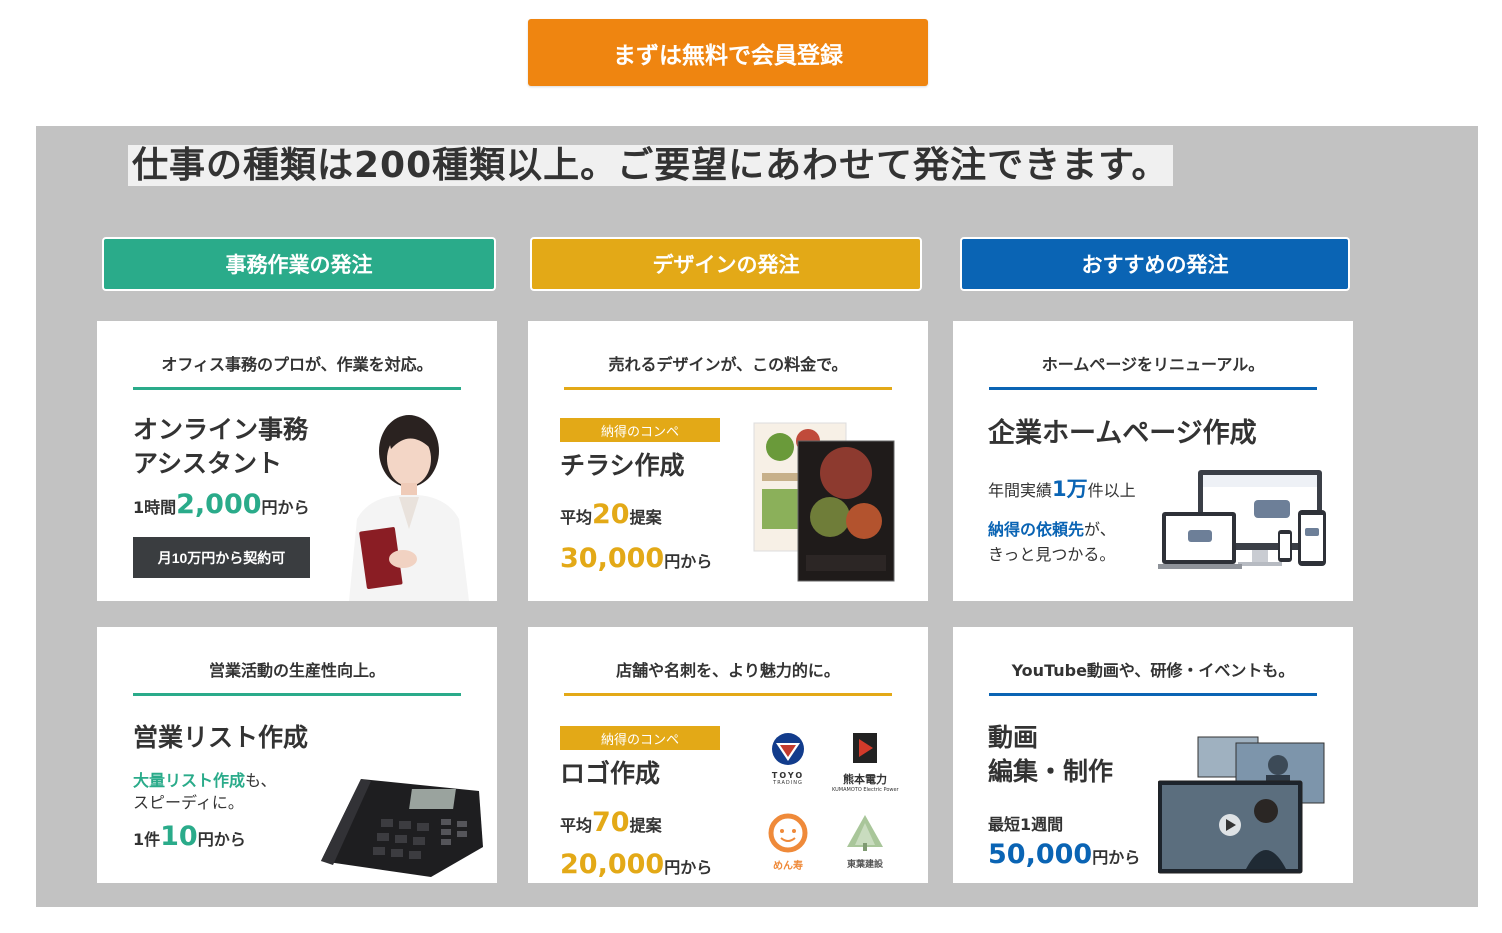 The height and width of the screenshot is (933, 1502). I want to click on price-line: 20,000円から, so click(636, 864).